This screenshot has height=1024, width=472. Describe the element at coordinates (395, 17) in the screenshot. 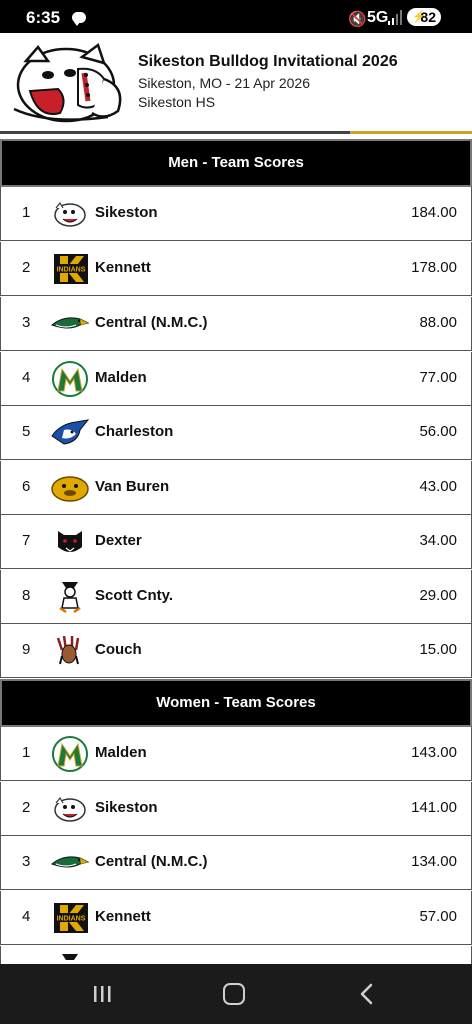

I see `signal-icon` at that location.